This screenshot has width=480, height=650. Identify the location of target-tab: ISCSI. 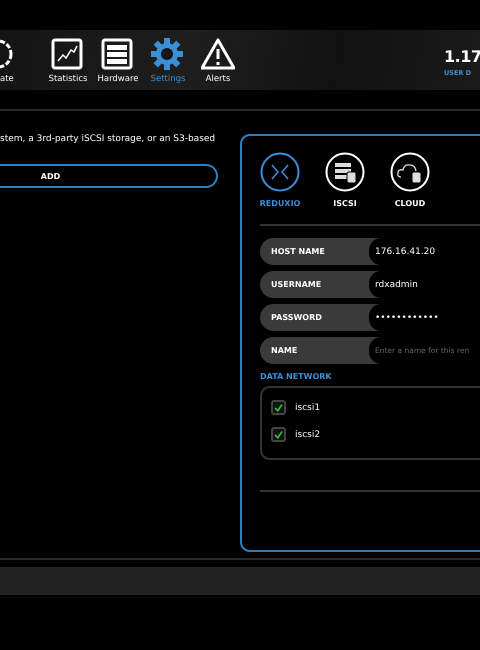
(345, 203).